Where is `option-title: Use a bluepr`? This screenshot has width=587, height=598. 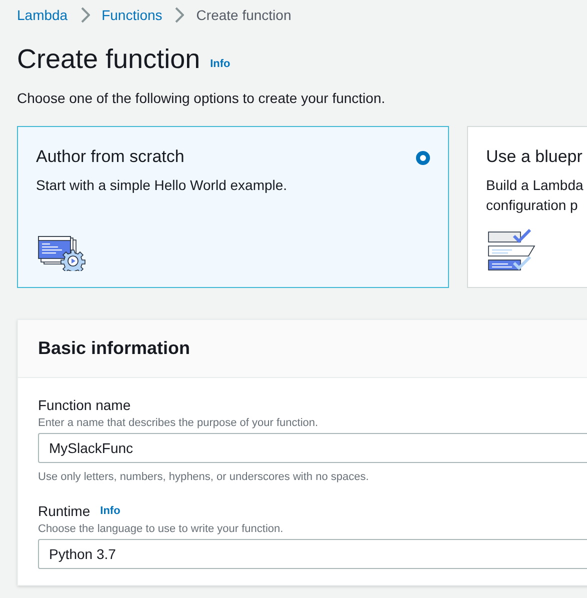 option-title: Use a bluepr is located at coordinates (534, 157).